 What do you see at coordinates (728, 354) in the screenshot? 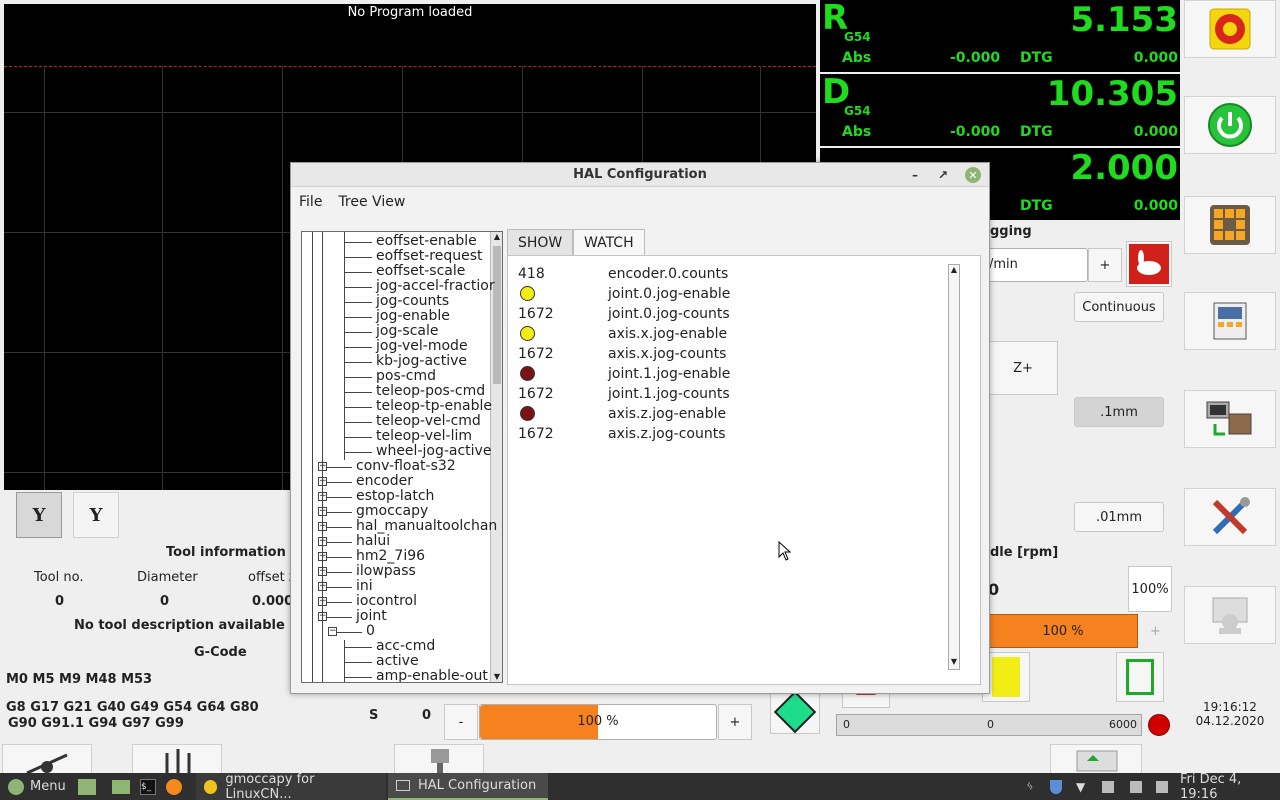
I see `watch-row: 1672 axis.x.jog-counts` at bounding box center [728, 354].